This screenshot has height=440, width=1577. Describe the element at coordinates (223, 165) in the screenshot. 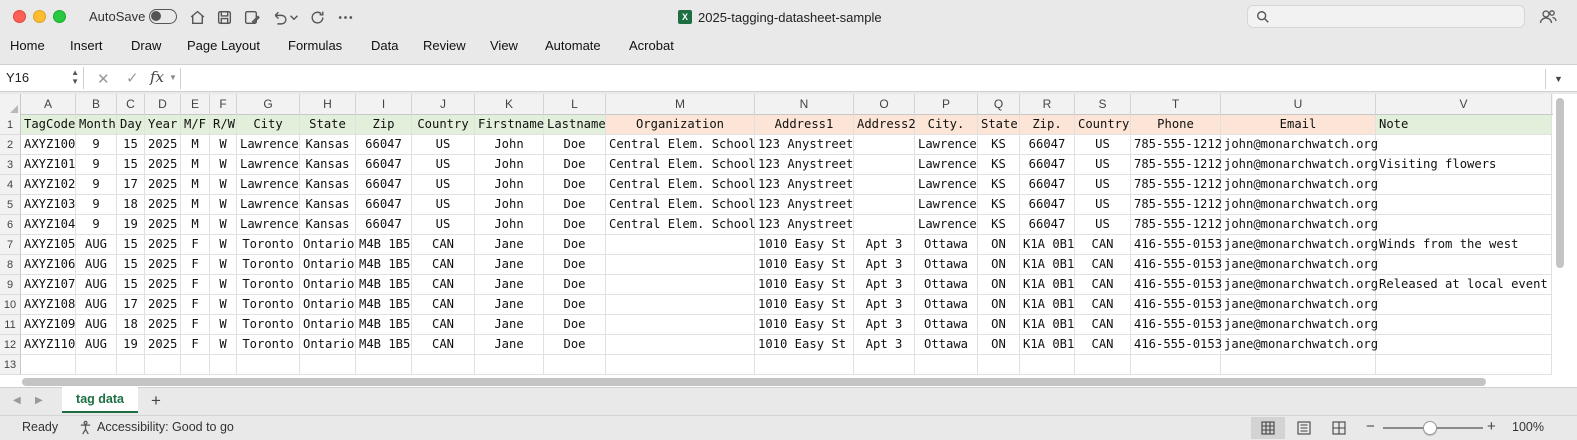

I see `cell-f3: W` at that location.